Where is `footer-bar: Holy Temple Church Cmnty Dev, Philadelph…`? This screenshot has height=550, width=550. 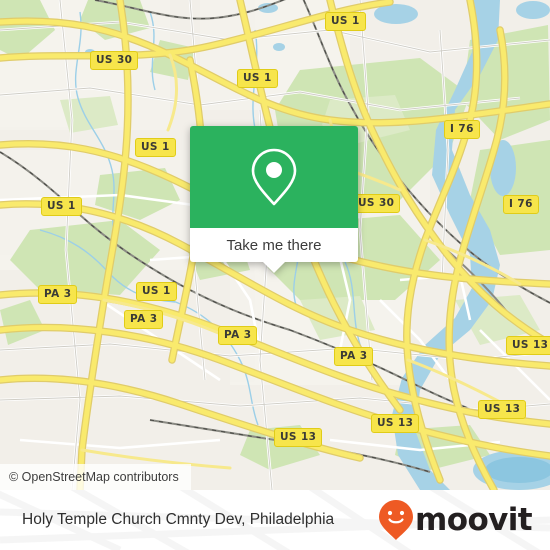 footer-bar: Holy Temple Church Cmnty Dev, Philadelph… is located at coordinates (275, 520).